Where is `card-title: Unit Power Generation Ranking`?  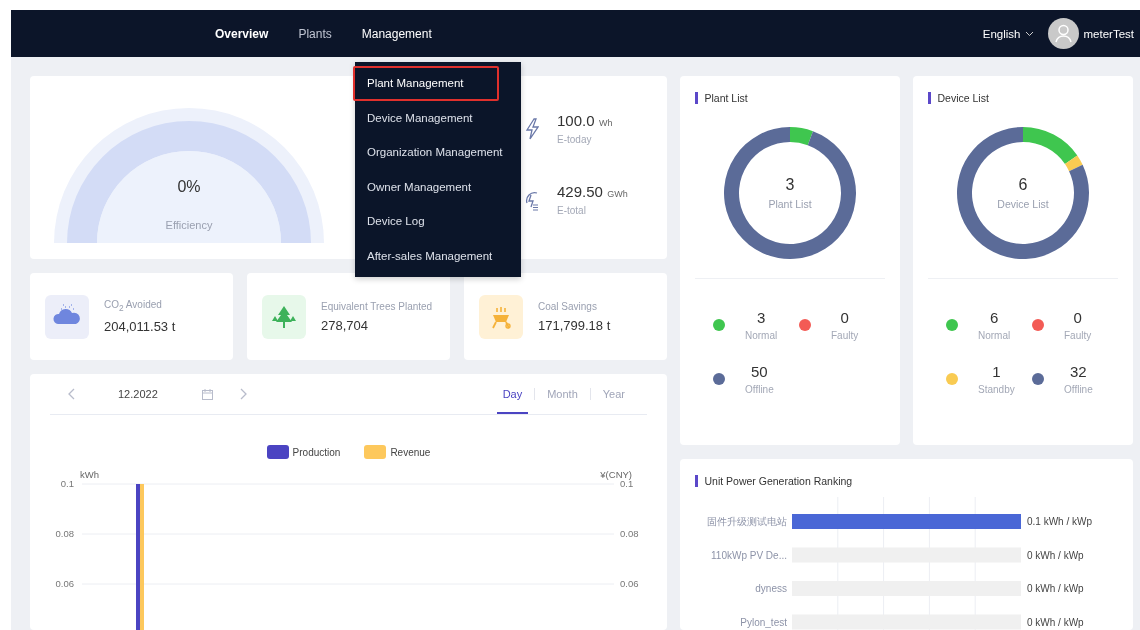
card-title: Unit Power Generation Ranking is located at coordinates (778, 481).